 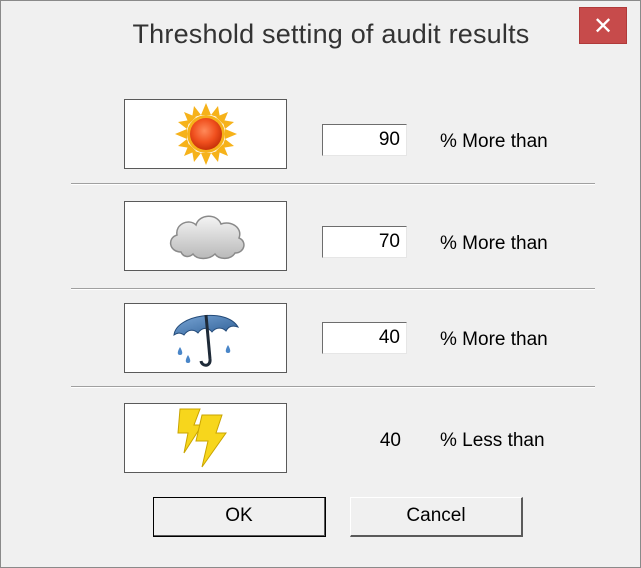 What do you see at coordinates (494, 141) in the screenshot?
I see `condition-label-sunny: % More than` at bounding box center [494, 141].